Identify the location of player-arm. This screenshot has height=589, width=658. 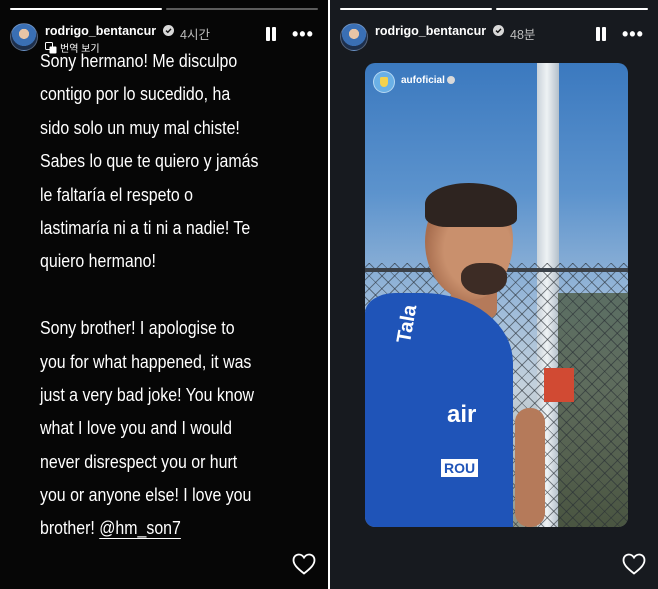
(530, 467).